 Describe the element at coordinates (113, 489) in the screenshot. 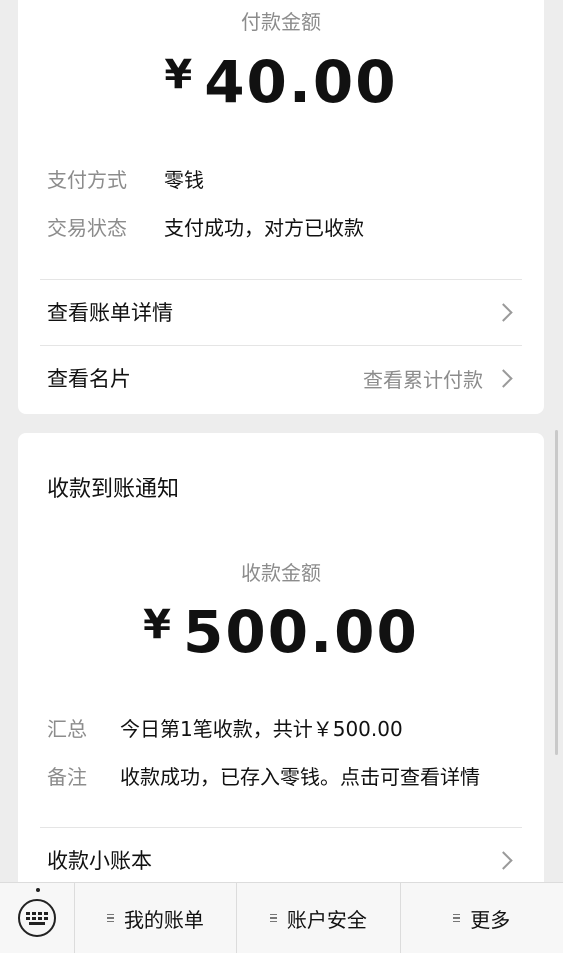

I see `receipt-card-title: 收款到账通知` at that location.